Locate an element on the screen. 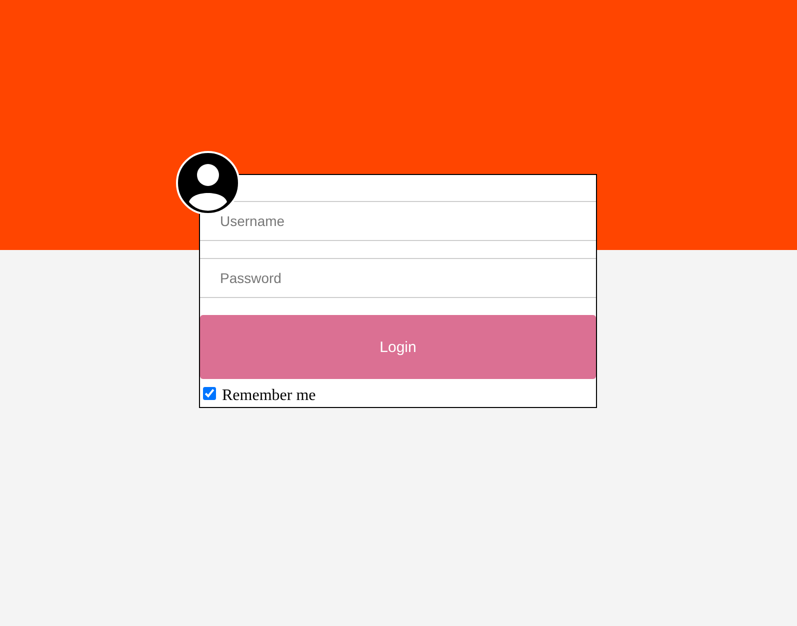  remember-checkbox is located at coordinates (209, 393).